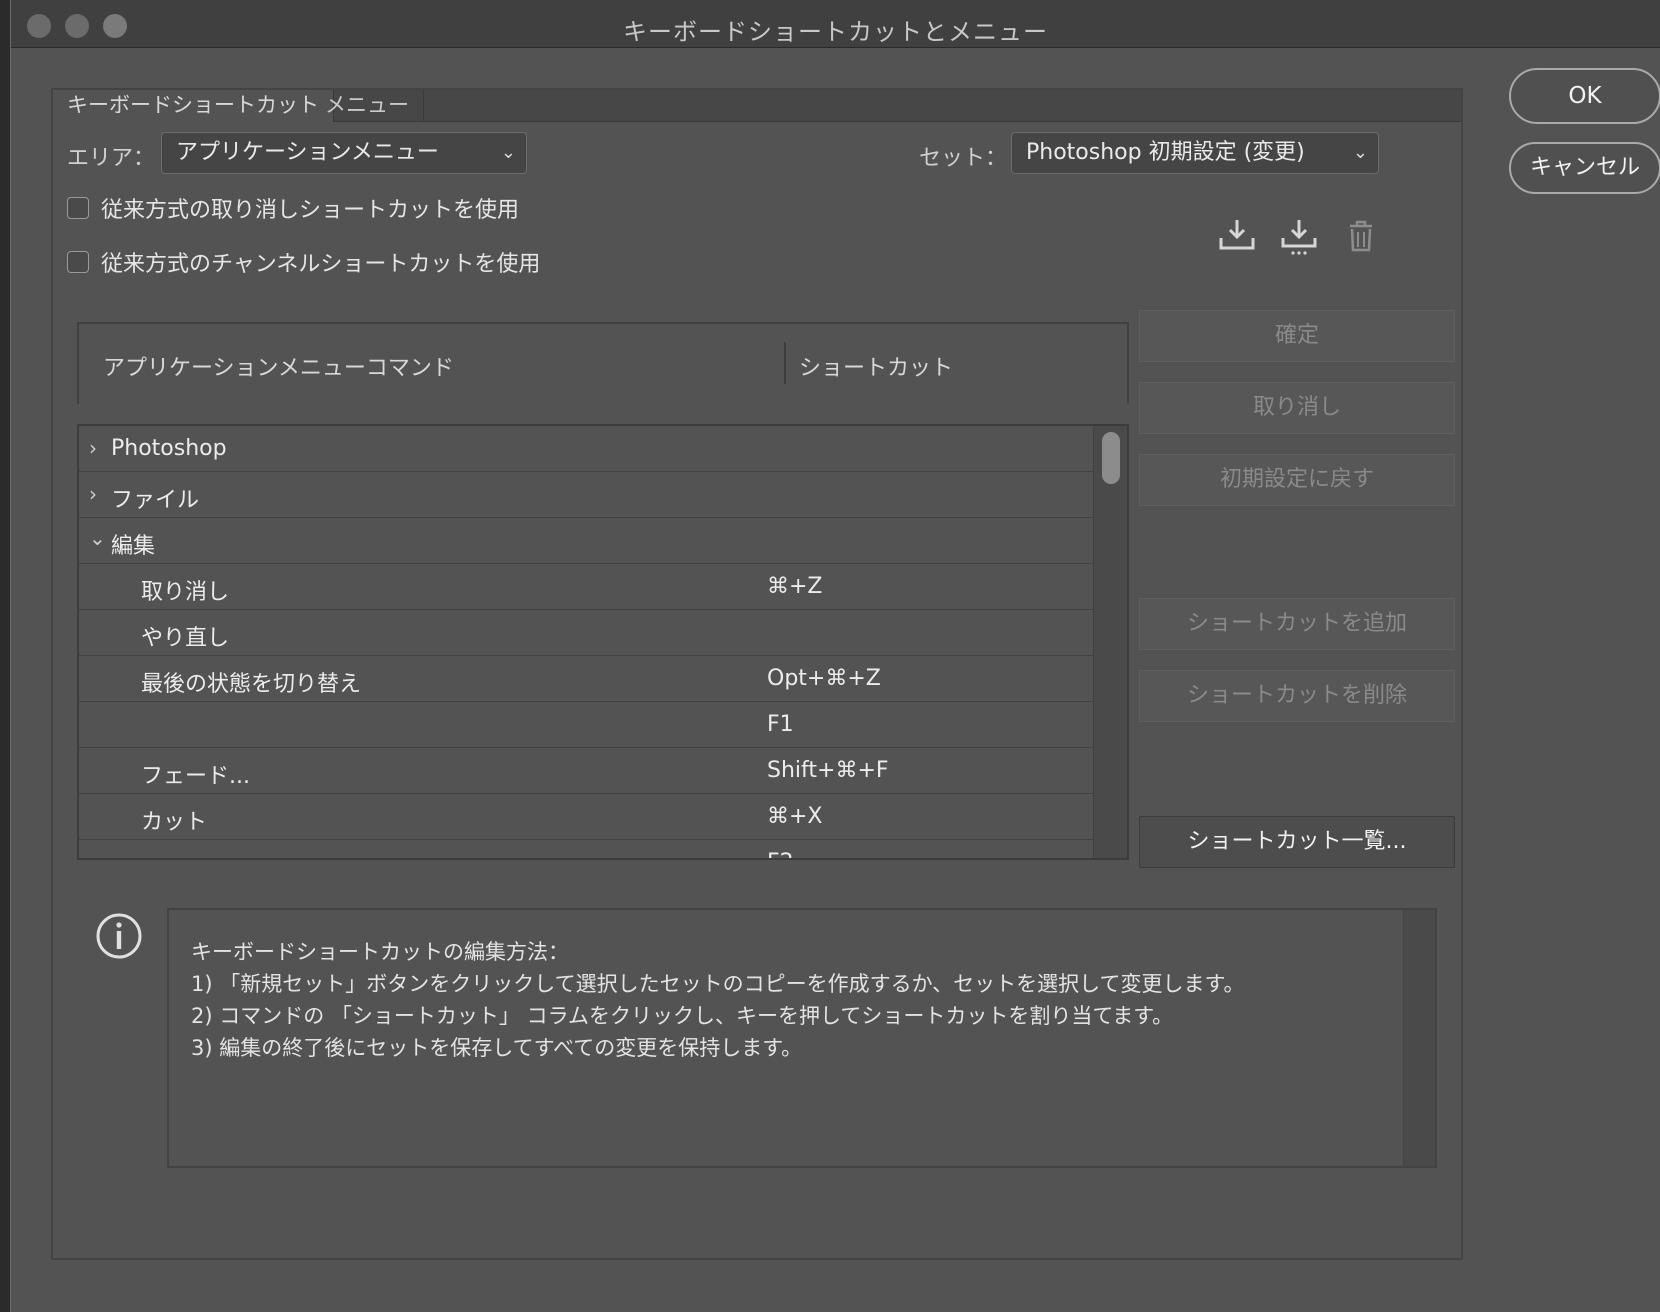 Image resolution: width=1660 pixels, height=1312 pixels. Describe the element at coordinates (1299, 236) in the screenshot. I see `save-set-as-icon` at that location.